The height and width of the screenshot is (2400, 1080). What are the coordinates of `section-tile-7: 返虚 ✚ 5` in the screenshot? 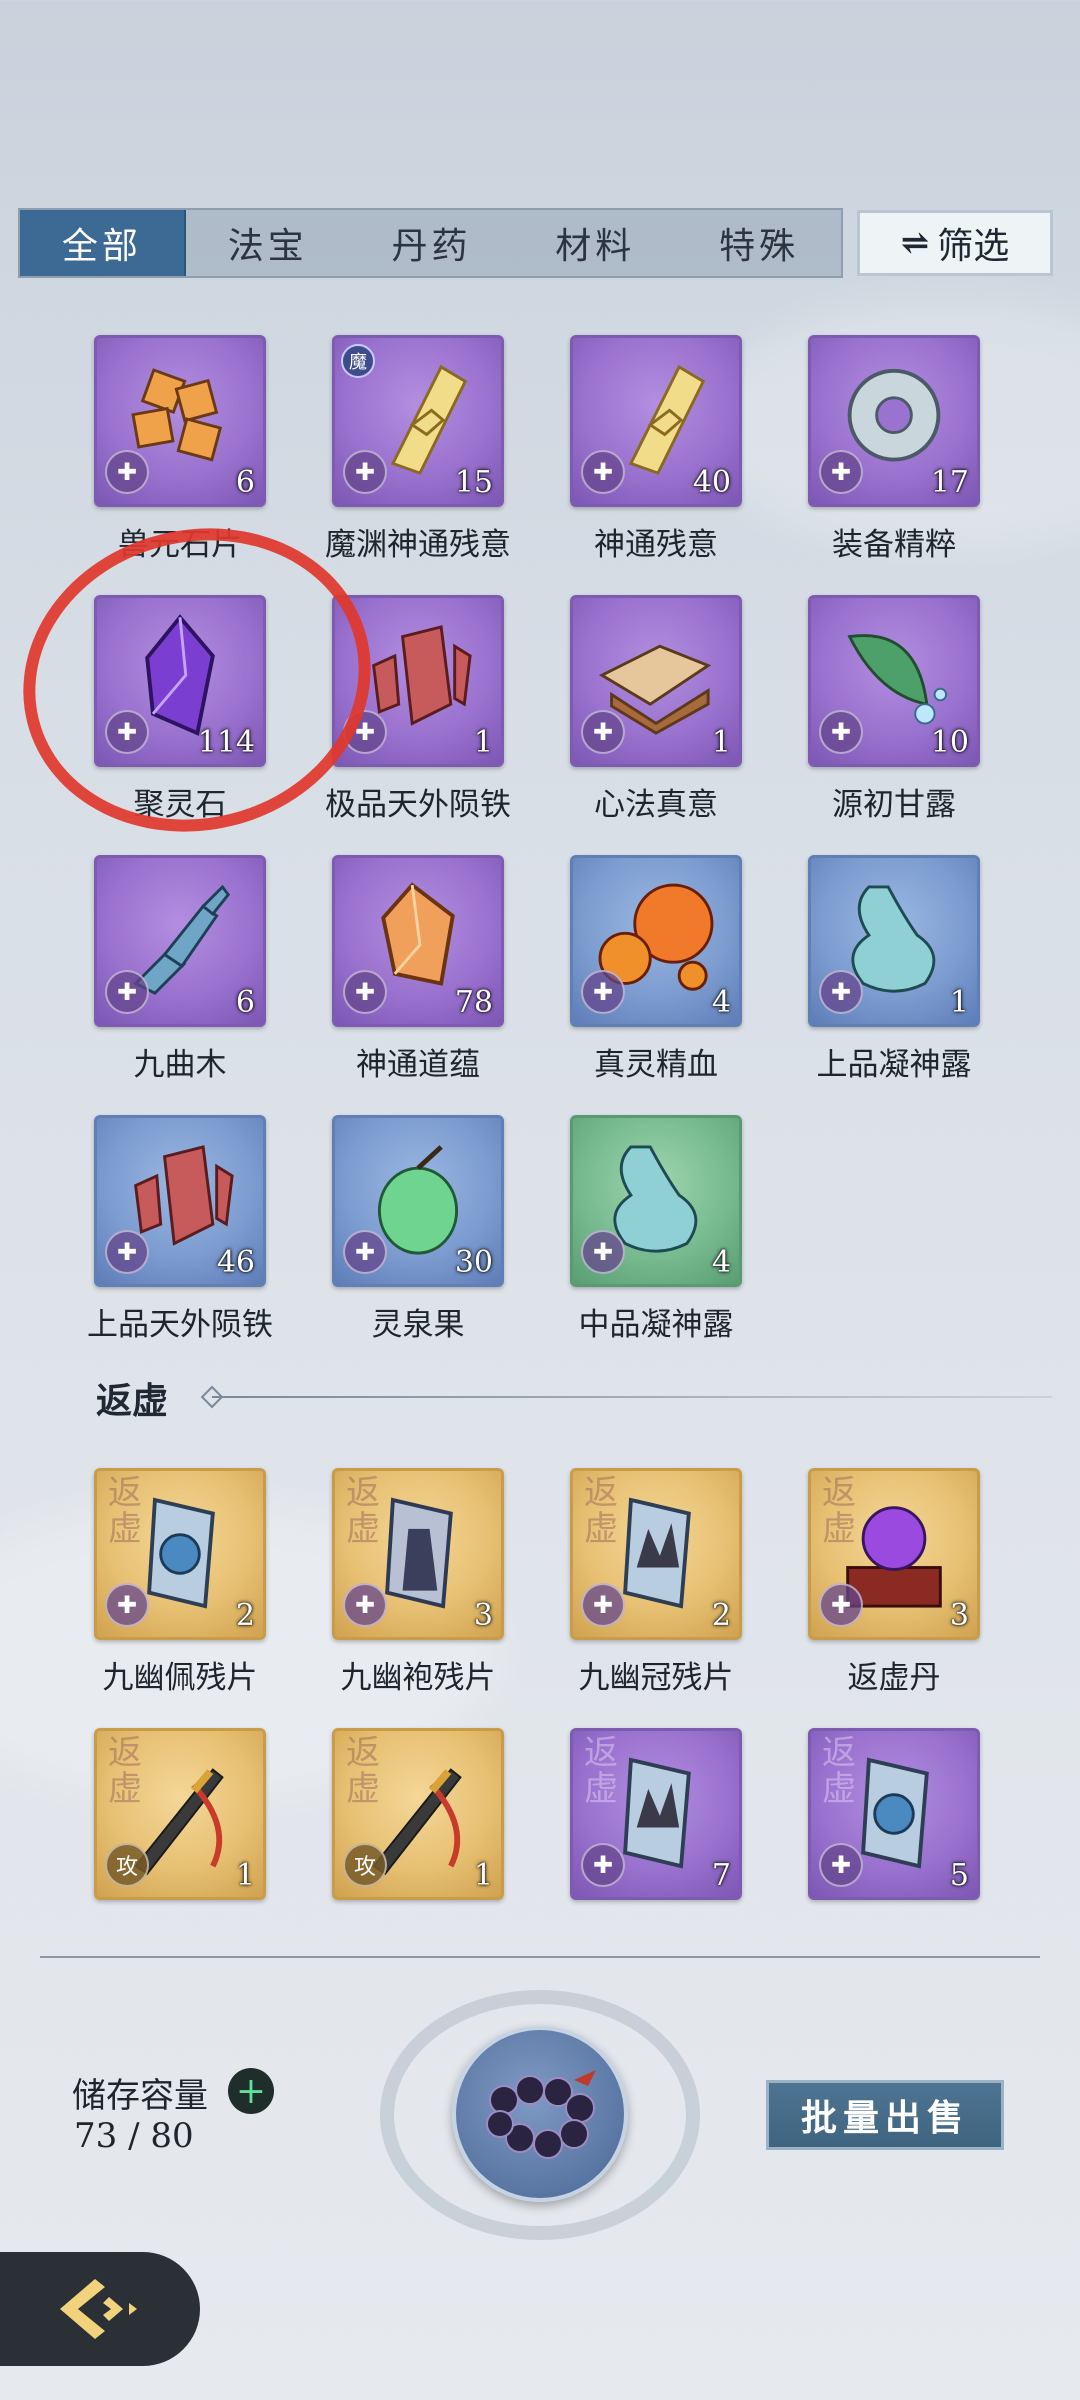 It's located at (894, 1814).